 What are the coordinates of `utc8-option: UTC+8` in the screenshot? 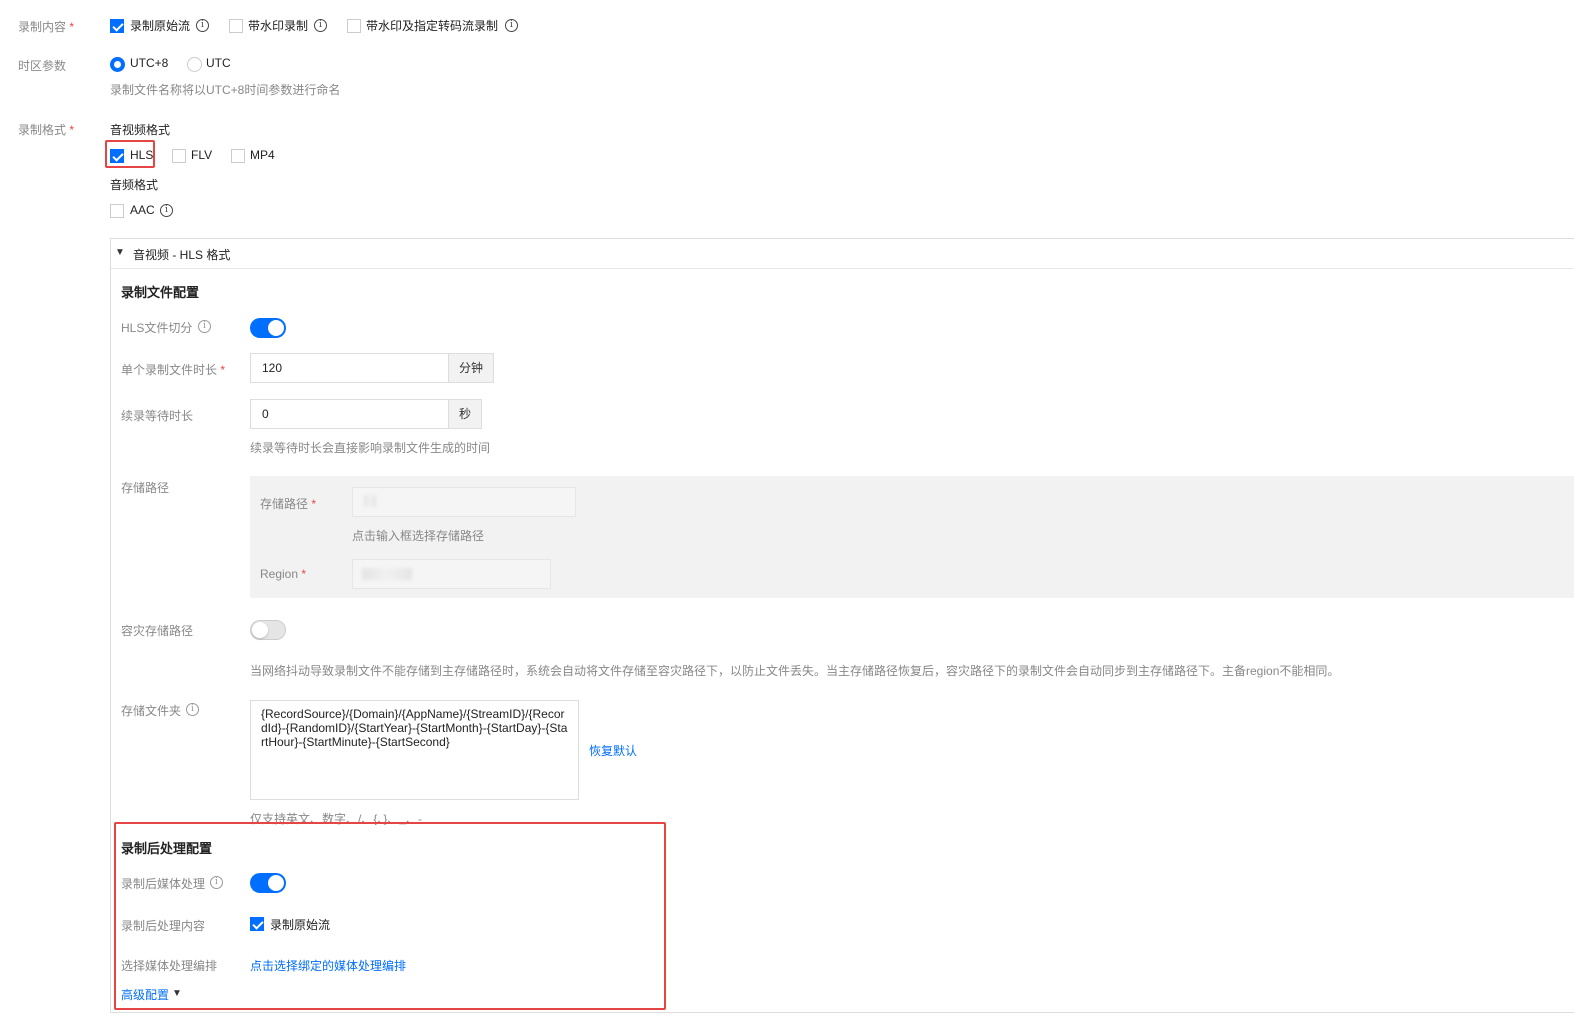 It's located at (149, 63).